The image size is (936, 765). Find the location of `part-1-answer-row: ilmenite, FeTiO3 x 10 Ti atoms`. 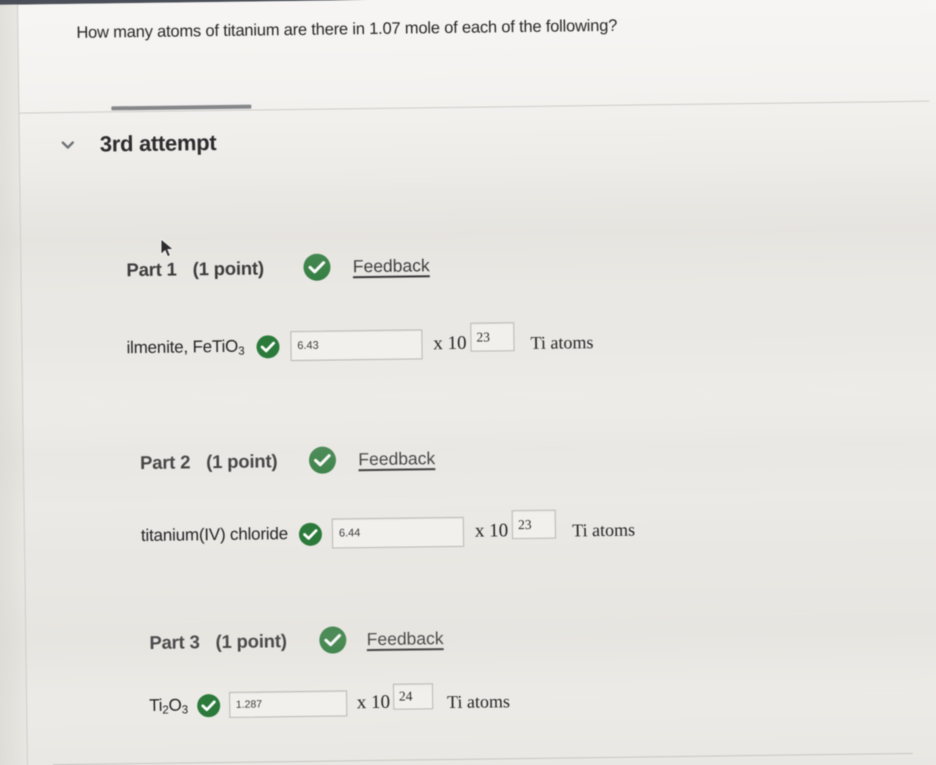

part-1-answer-row: ilmenite, FeTiO3 x 10 Ti atoms is located at coordinates (360, 342).